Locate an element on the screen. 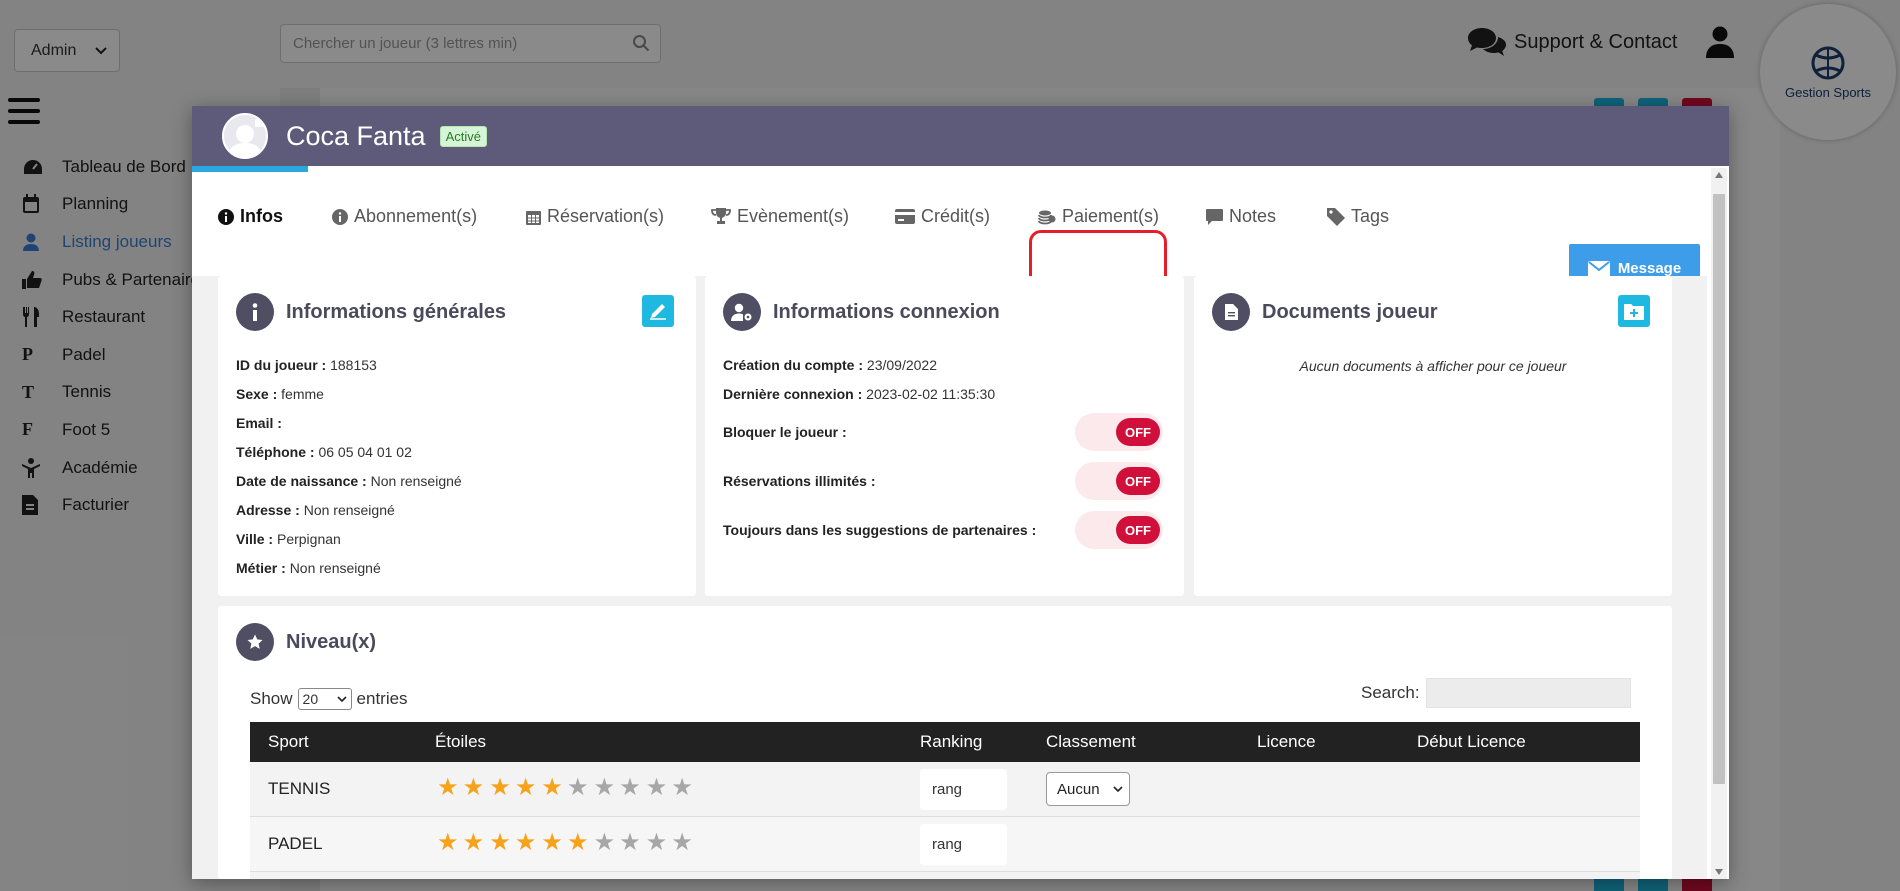 This screenshot has height=891, width=1900. table-row is located at coordinates (945, 875).